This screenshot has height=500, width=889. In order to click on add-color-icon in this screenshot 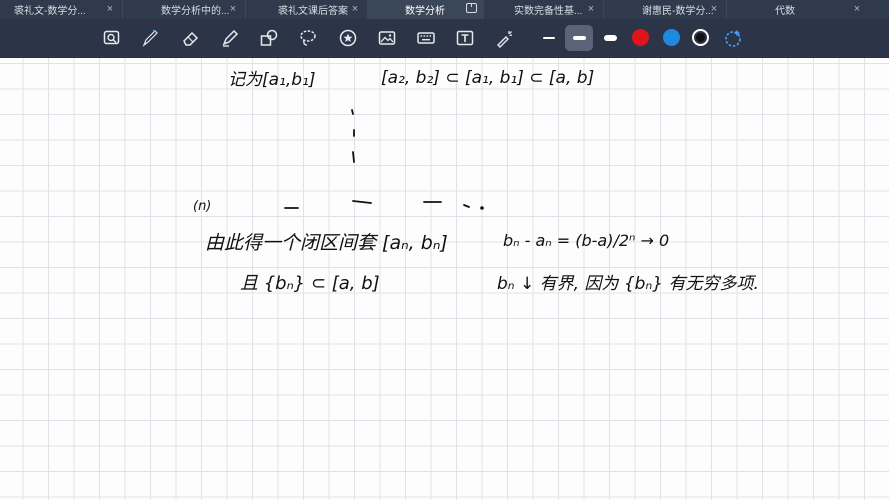, I will do `click(733, 38)`.